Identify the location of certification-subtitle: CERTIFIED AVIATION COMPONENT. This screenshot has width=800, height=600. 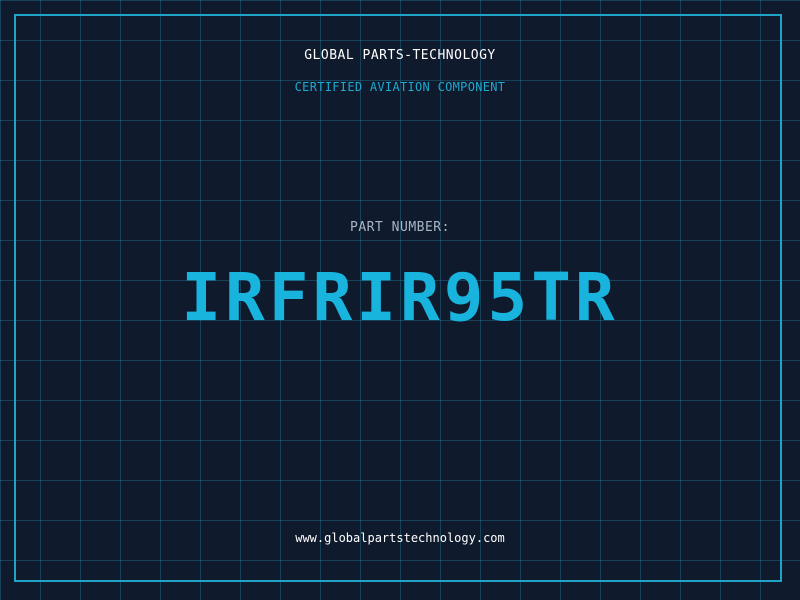
(400, 87).